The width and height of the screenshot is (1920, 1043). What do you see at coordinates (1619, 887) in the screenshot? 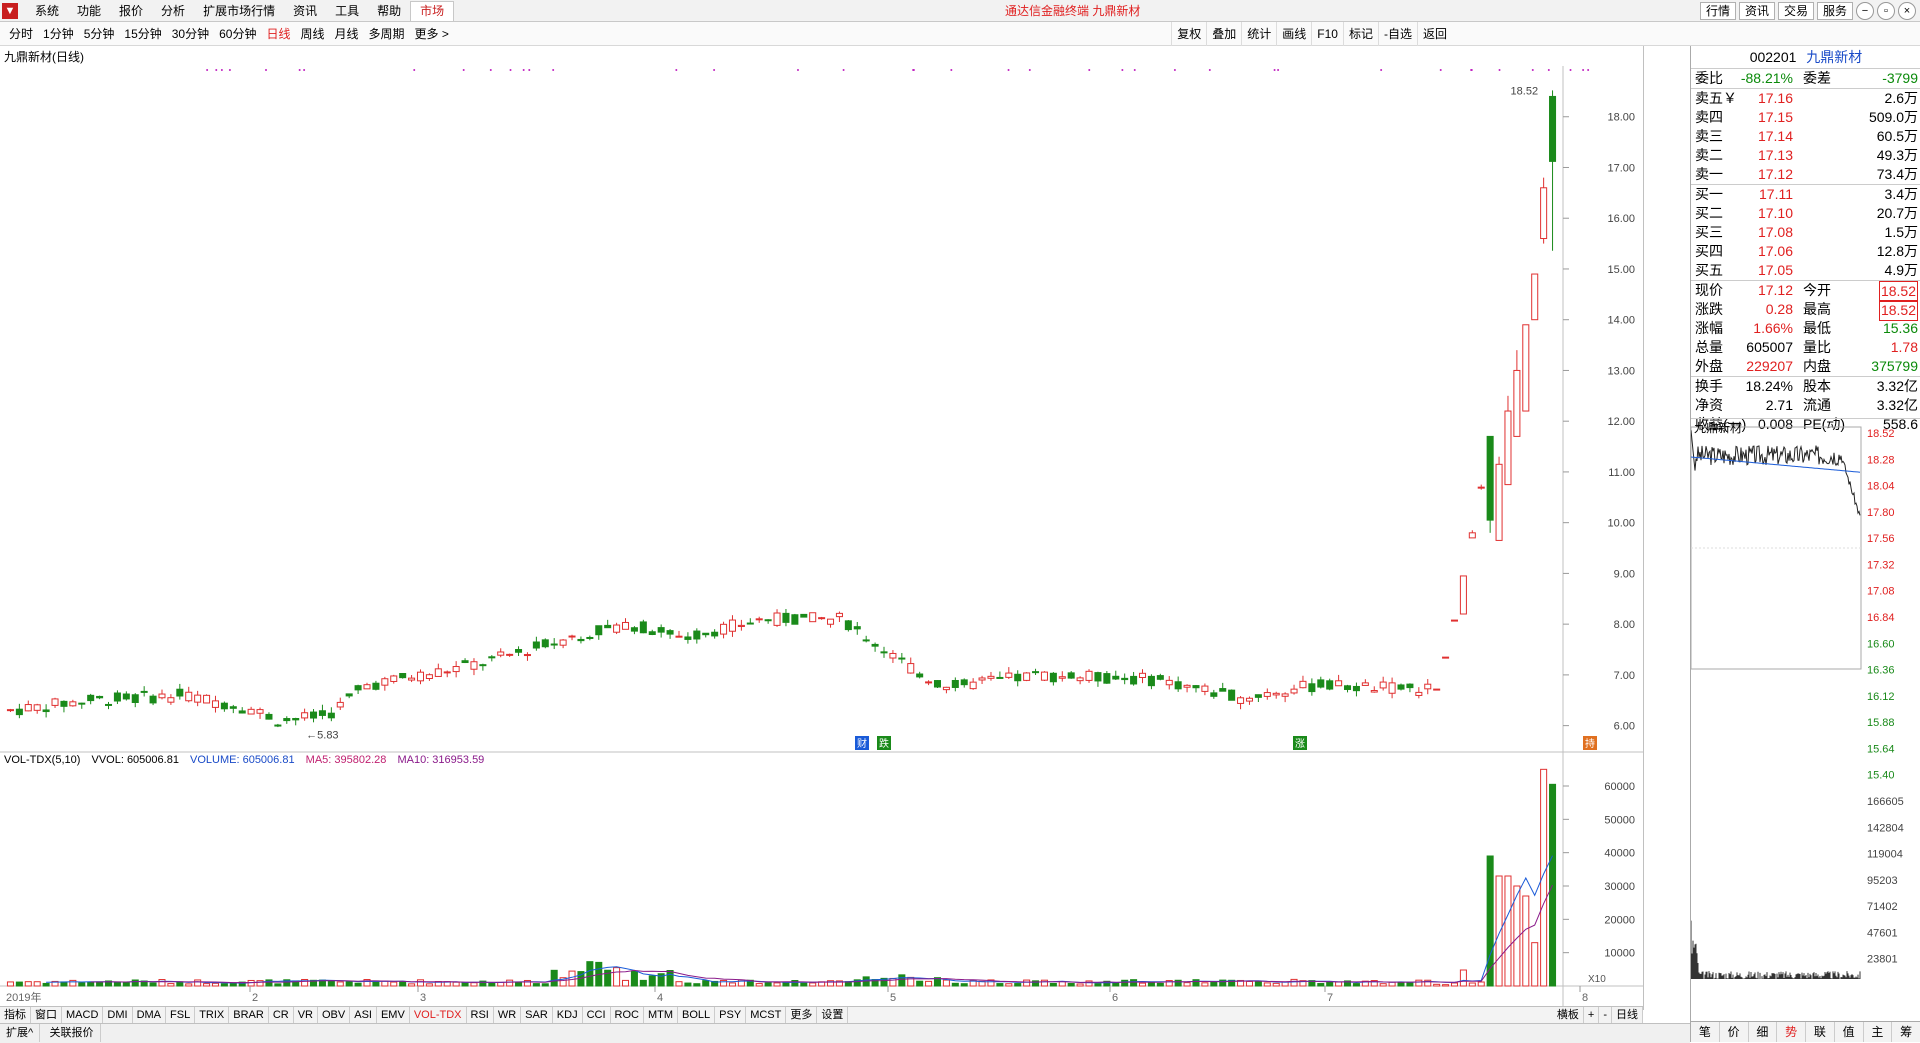
I see `volume-tick-3: 30000` at bounding box center [1619, 887].